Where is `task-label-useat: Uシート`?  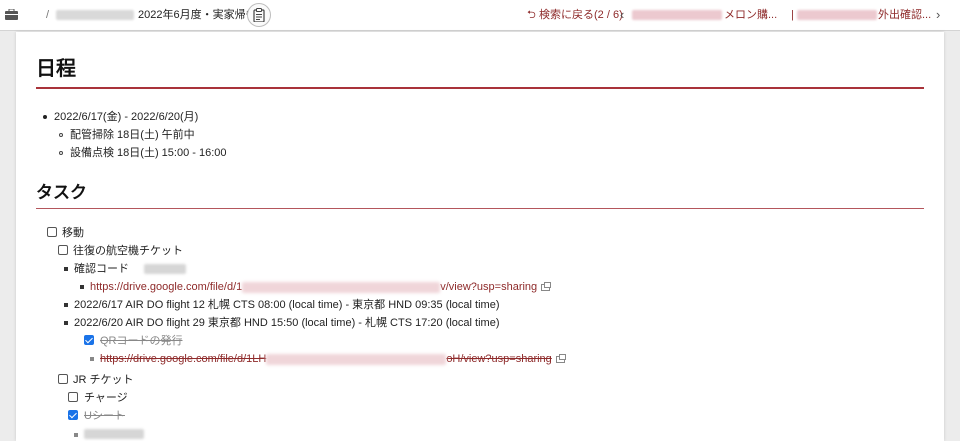
task-label-useat: Uシート is located at coordinates (104, 416).